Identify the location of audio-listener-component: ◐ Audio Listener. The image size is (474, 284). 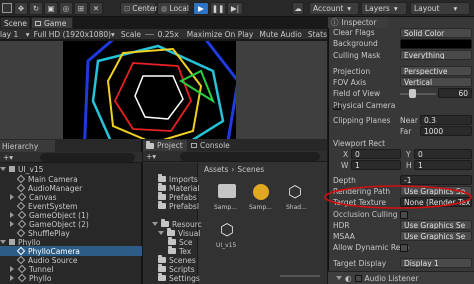
(401, 277).